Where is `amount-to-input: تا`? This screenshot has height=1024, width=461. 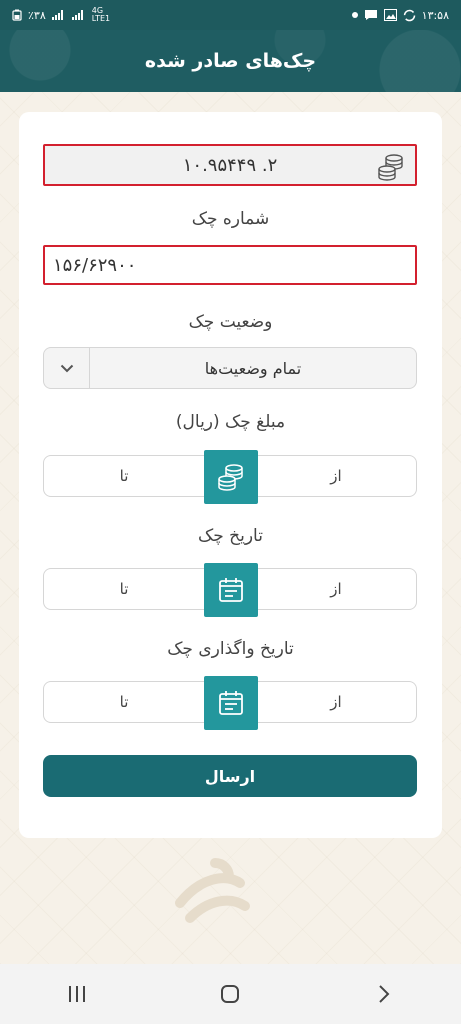 amount-to-input: تا is located at coordinates (124, 476).